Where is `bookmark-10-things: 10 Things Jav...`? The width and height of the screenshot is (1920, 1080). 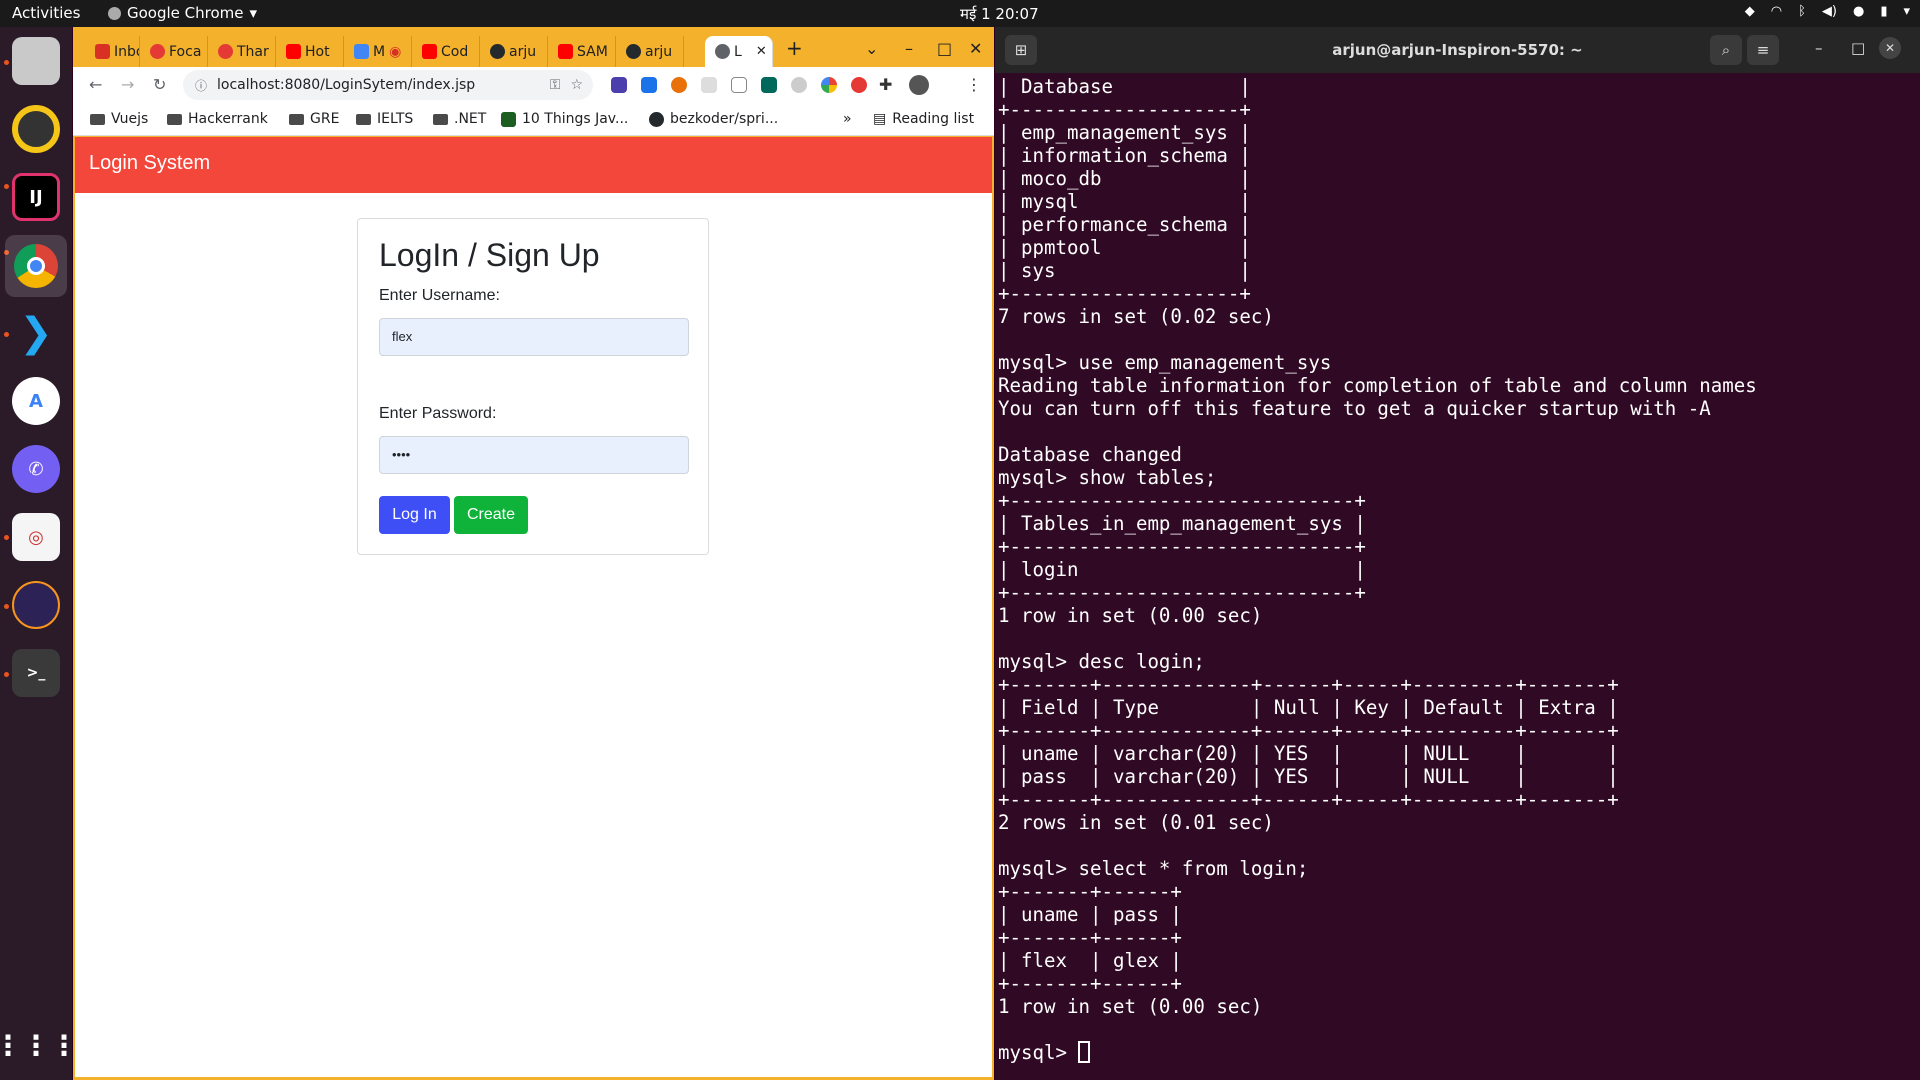 bookmark-10-things: 10 Things Jav... is located at coordinates (564, 119).